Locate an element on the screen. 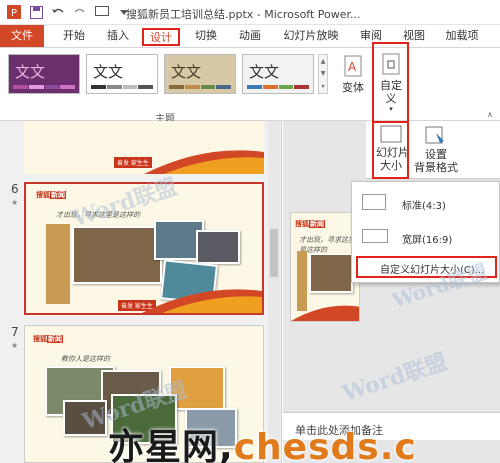 This screenshot has width=500, height=463. scrollbar-thumb is located at coordinates (274, 253).